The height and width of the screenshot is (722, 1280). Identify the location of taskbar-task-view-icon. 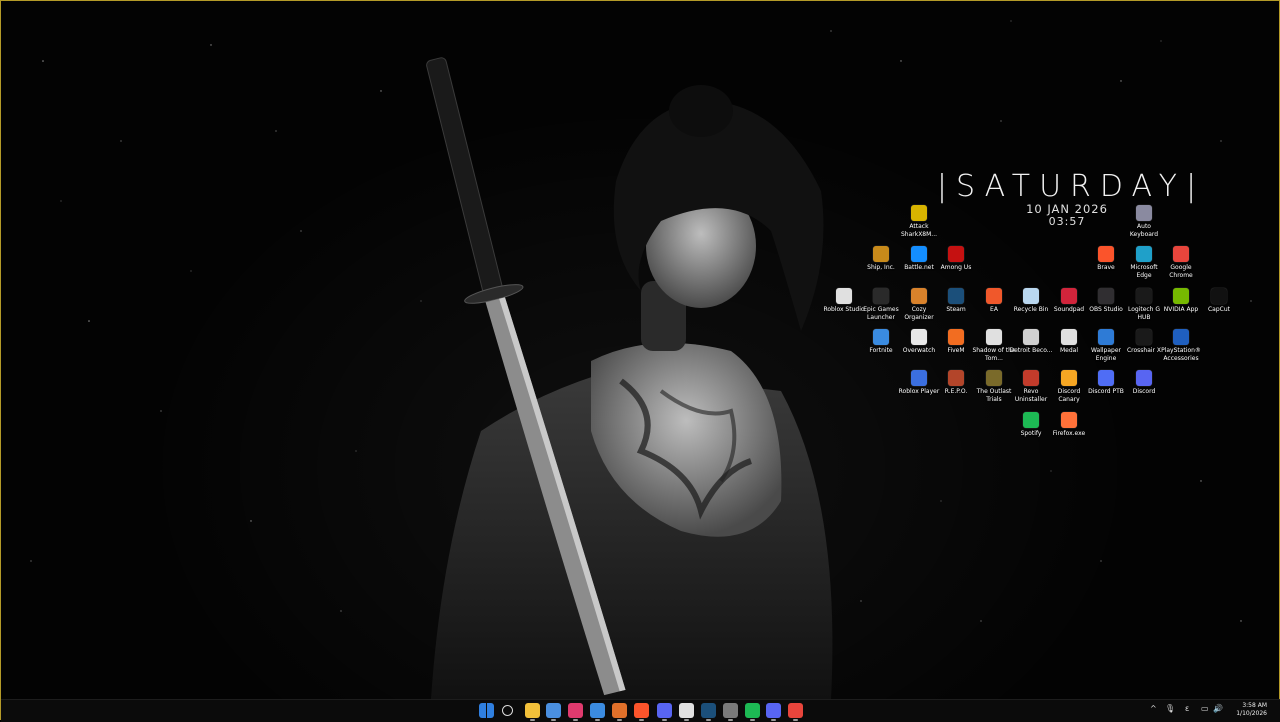
(553, 712).